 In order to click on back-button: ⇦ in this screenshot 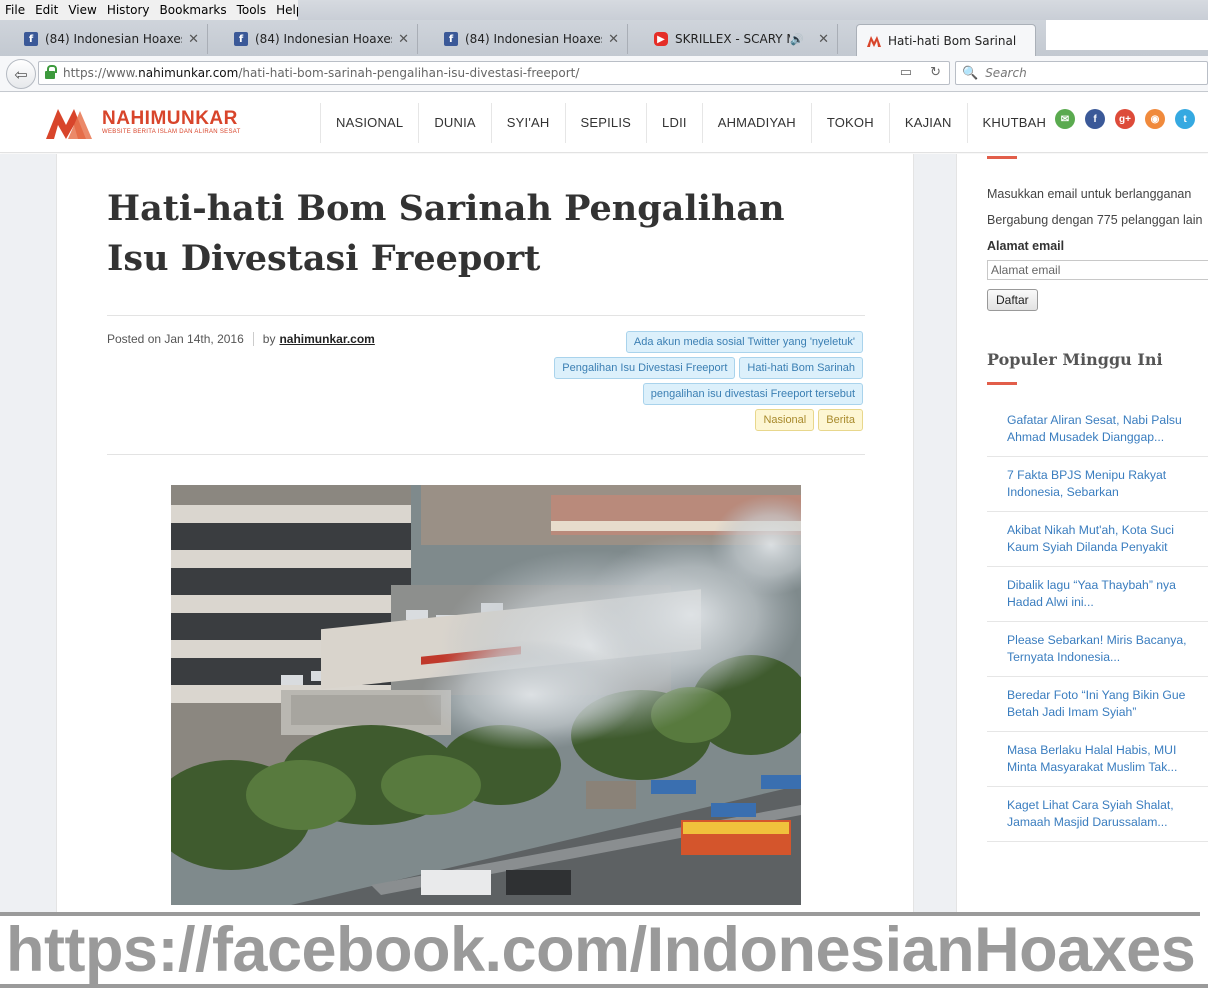, I will do `click(21, 74)`.